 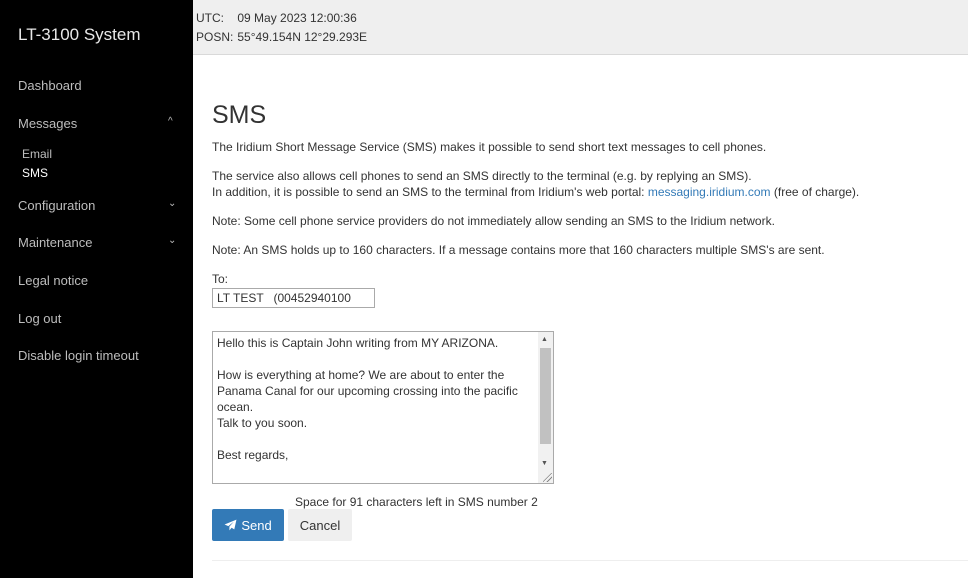 I want to click on cancel-label: Cancel, so click(x=320, y=525).